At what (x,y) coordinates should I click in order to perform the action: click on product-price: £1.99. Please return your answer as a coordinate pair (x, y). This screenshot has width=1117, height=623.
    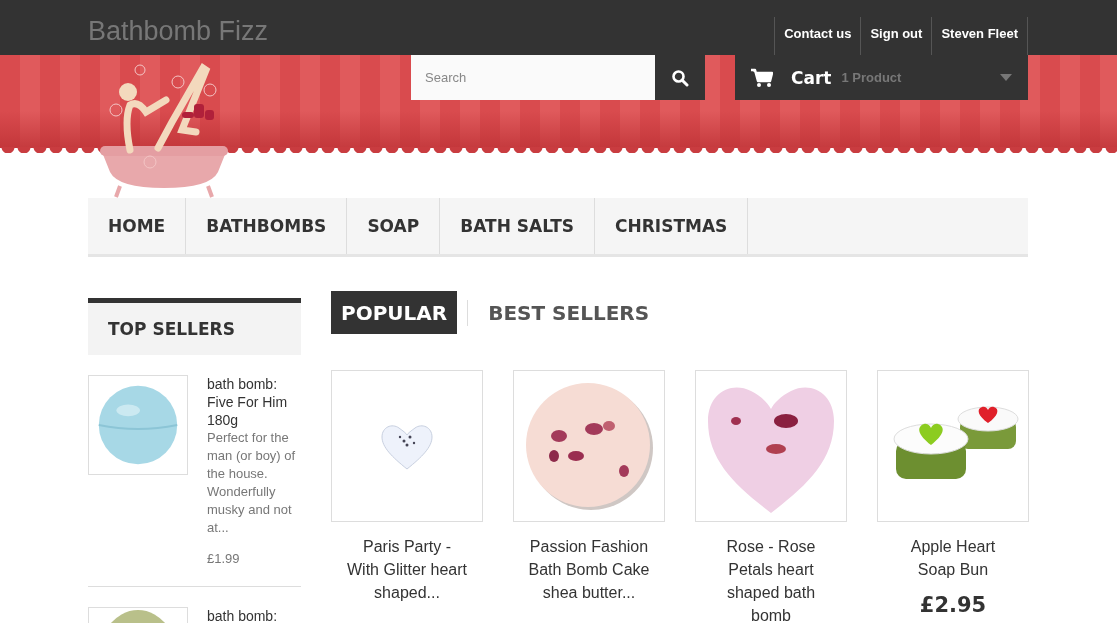
    Looking at the image, I should click on (224, 558).